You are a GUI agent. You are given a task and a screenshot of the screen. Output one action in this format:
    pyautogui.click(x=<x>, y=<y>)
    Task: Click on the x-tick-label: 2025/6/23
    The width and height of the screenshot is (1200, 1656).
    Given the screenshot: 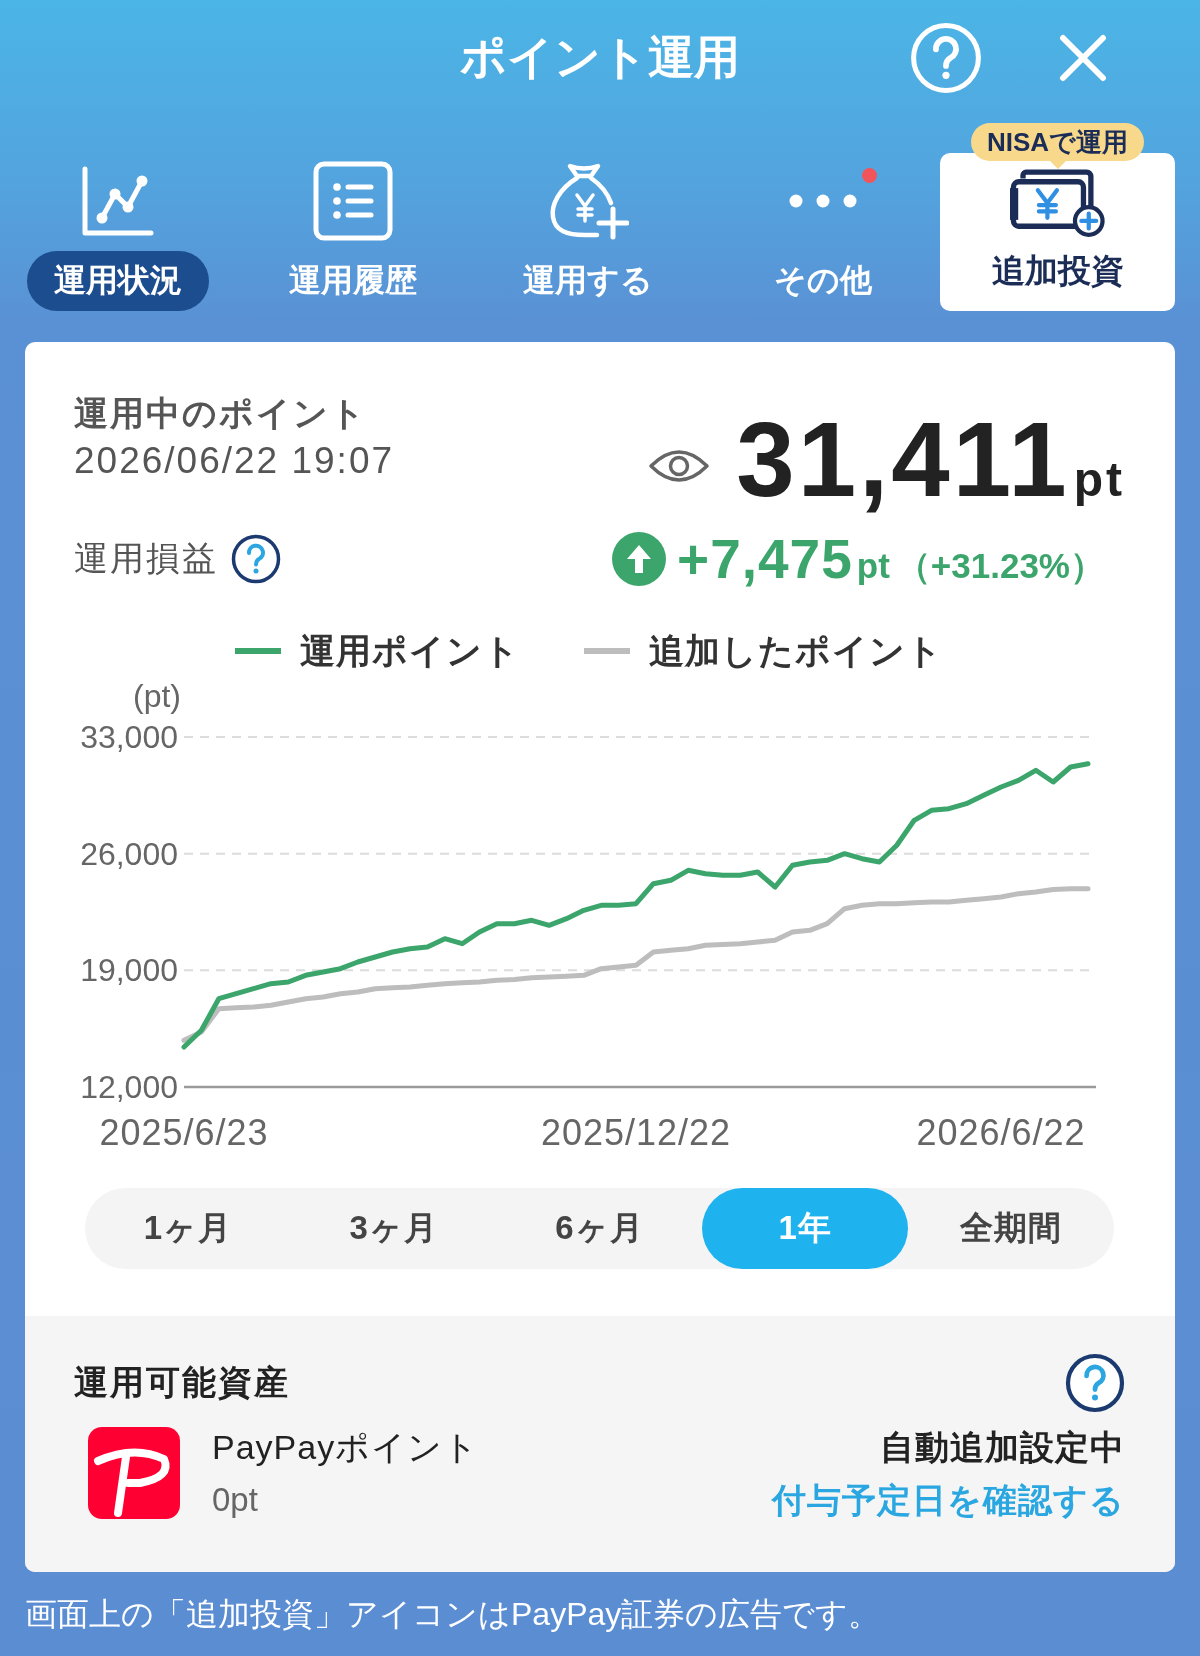 What is the action you would take?
    pyautogui.click(x=184, y=1132)
    